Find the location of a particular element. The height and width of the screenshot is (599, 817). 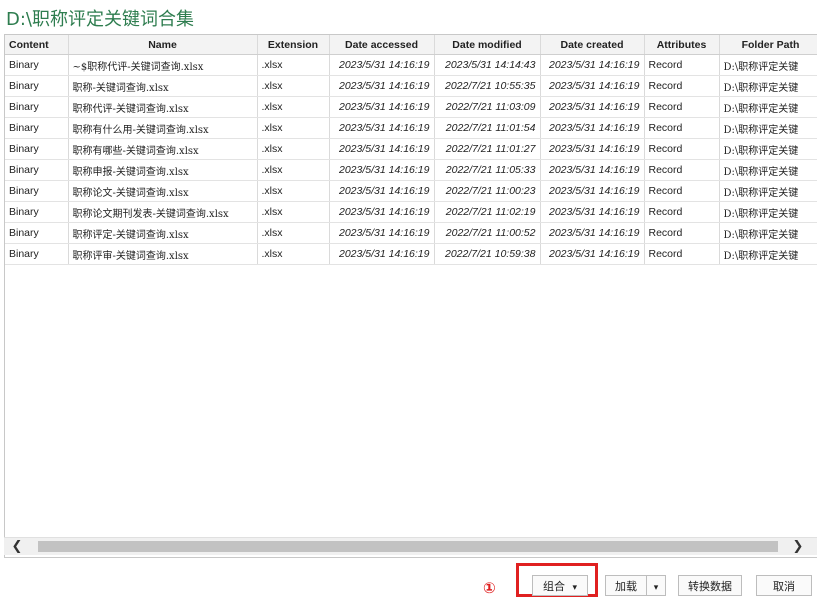

cell-name: 职称评审-关键词查询.xlsx is located at coordinates (163, 254).